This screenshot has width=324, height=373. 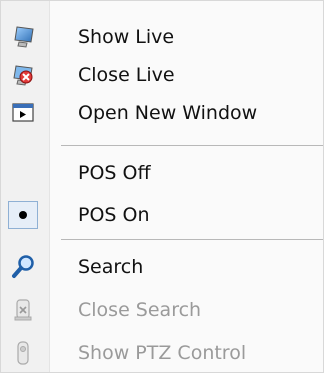 What do you see at coordinates (162, 215) in the screenshot?
I see `menu-item-pos-on: POS On` at bounding box center [162, 215].